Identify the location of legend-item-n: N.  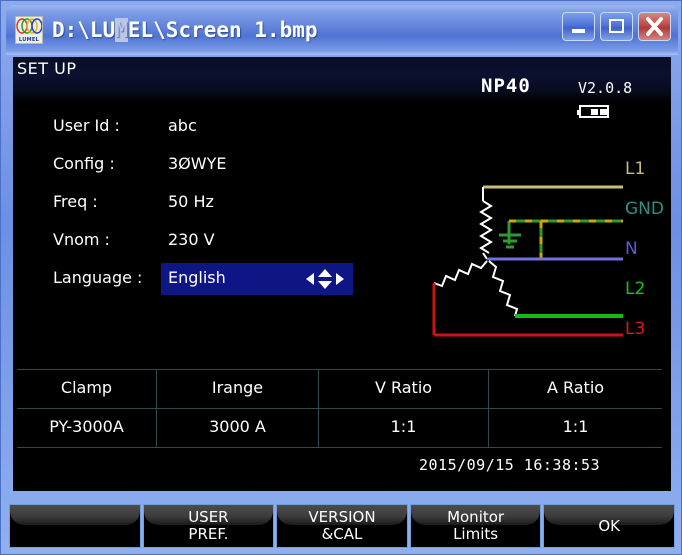
(631, 249).